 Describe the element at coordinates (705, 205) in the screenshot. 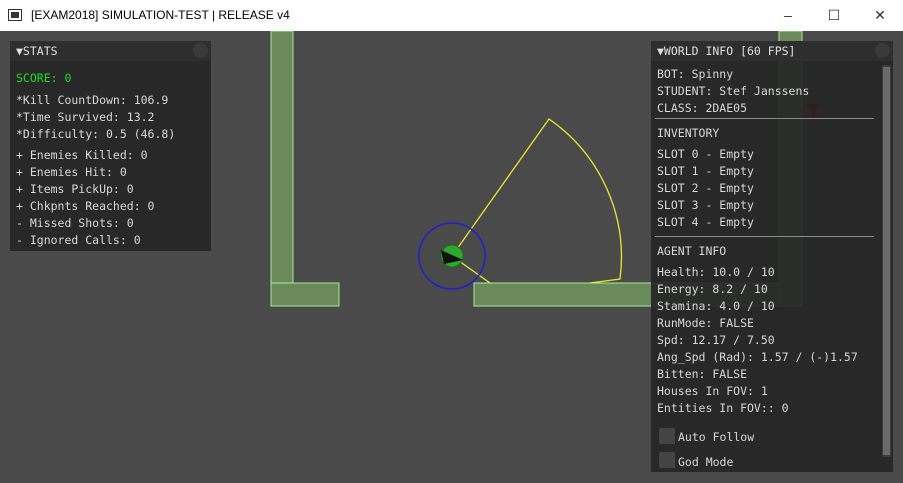

I see `inventory-slot-3: SLOT 3 - Empty` at that location.